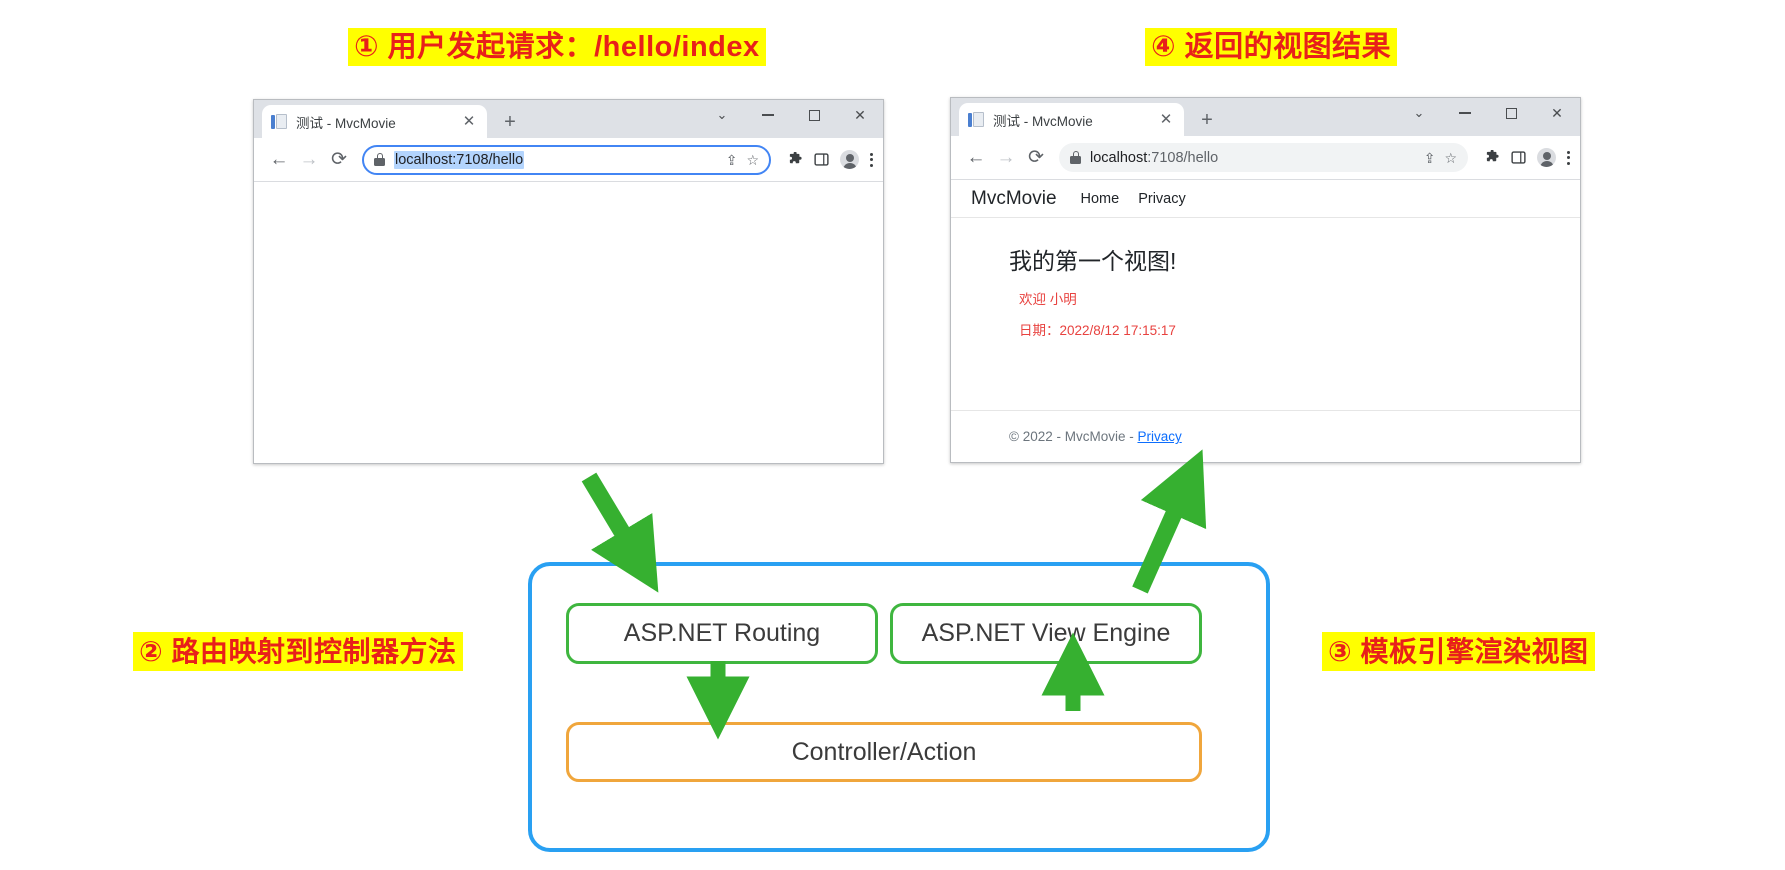 Image resolution: width=1785 pixels, height=870 pixels. Describe the element at coordinates (1133, 199) in the screenshot. I see `site-nav-links: Home Privacy` at that location.